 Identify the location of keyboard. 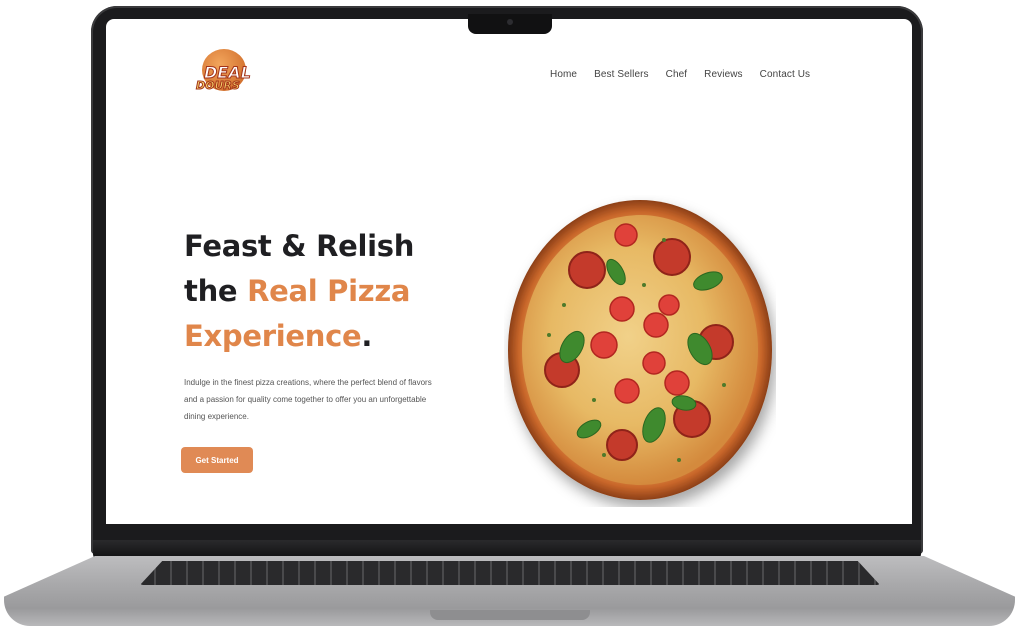
(510, 573).